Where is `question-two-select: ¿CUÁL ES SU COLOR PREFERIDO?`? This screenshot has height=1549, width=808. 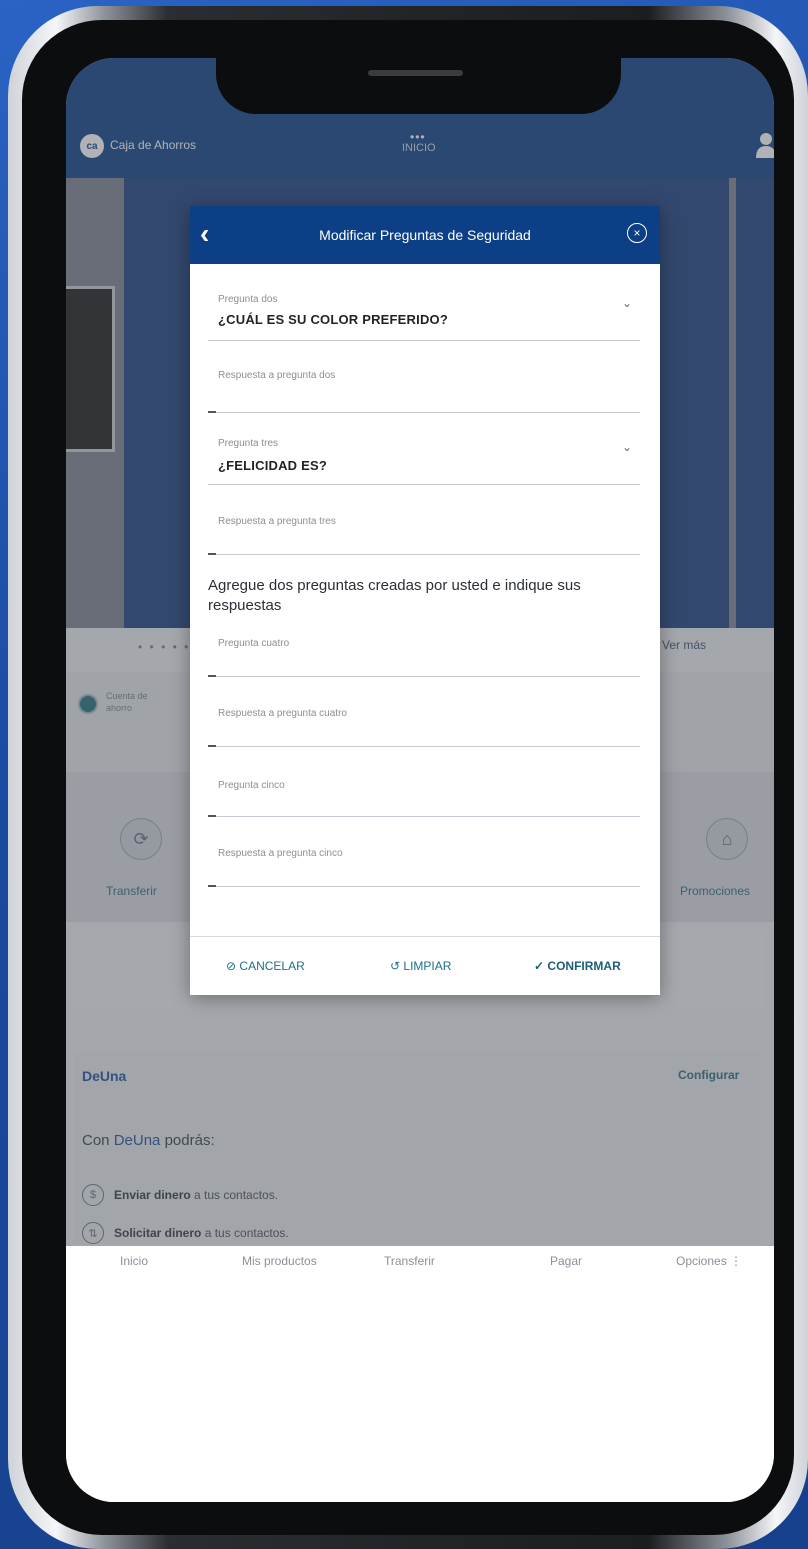 question-two-select: ¿CUÁL ES SU COLOR PREFERIDO? is located at coordinates (333, 319).